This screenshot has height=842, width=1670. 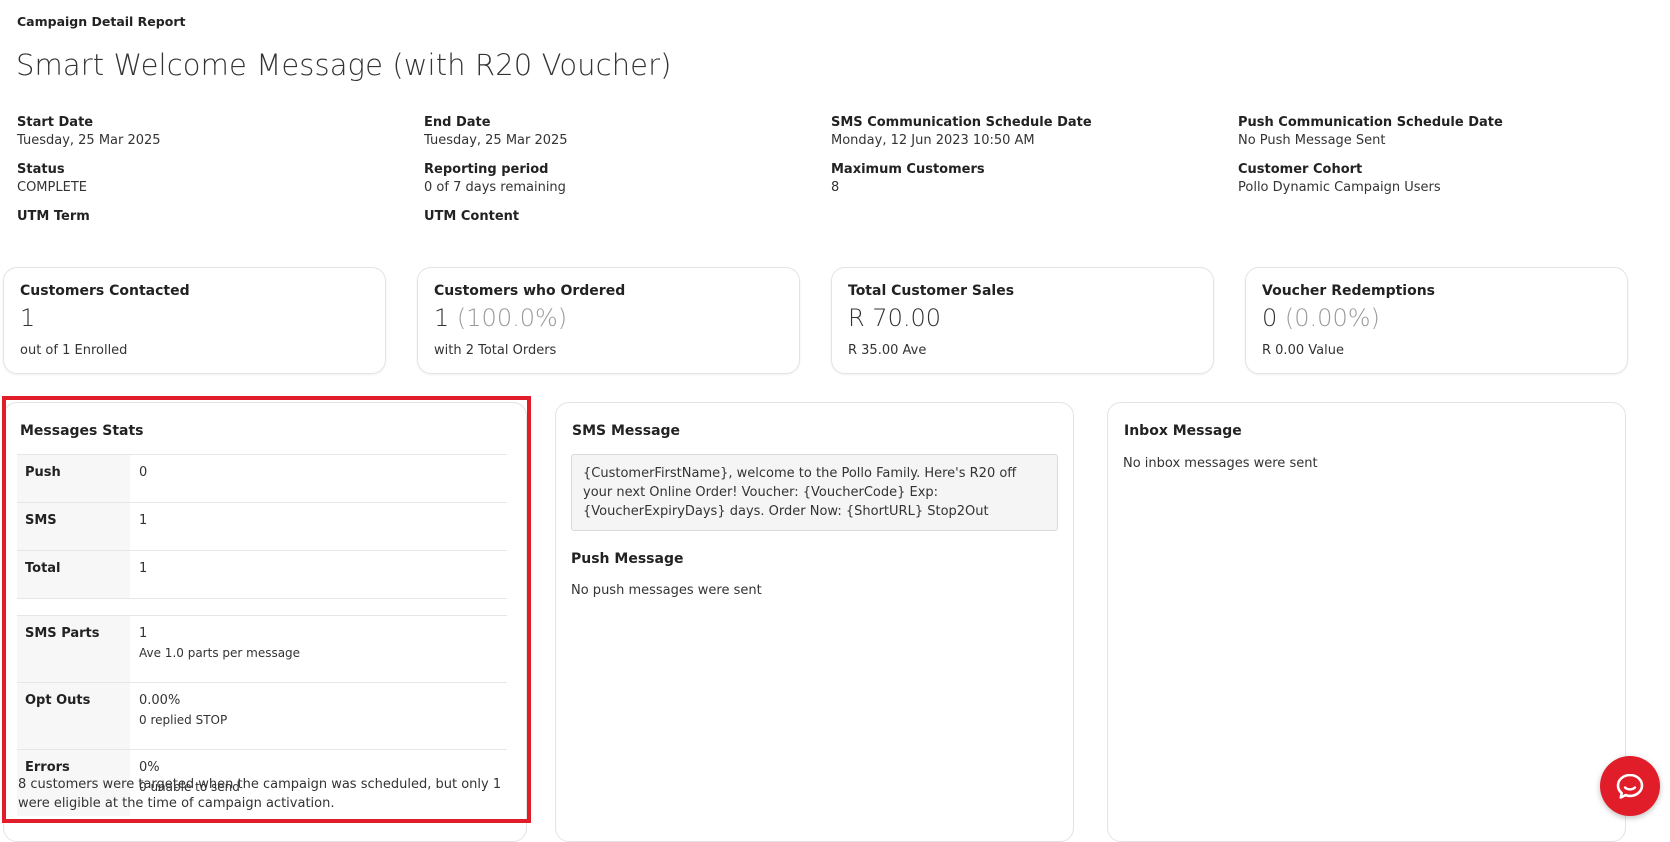 I want to click on chat-bubble-icon, so click(x=1630, y=786).